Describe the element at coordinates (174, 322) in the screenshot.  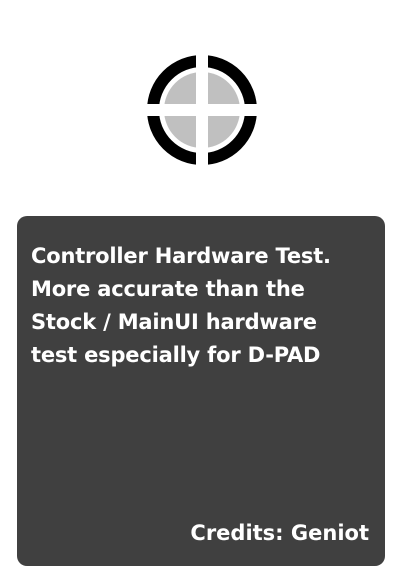
I see `description-line: Stock / MainUI hardware` at that location.